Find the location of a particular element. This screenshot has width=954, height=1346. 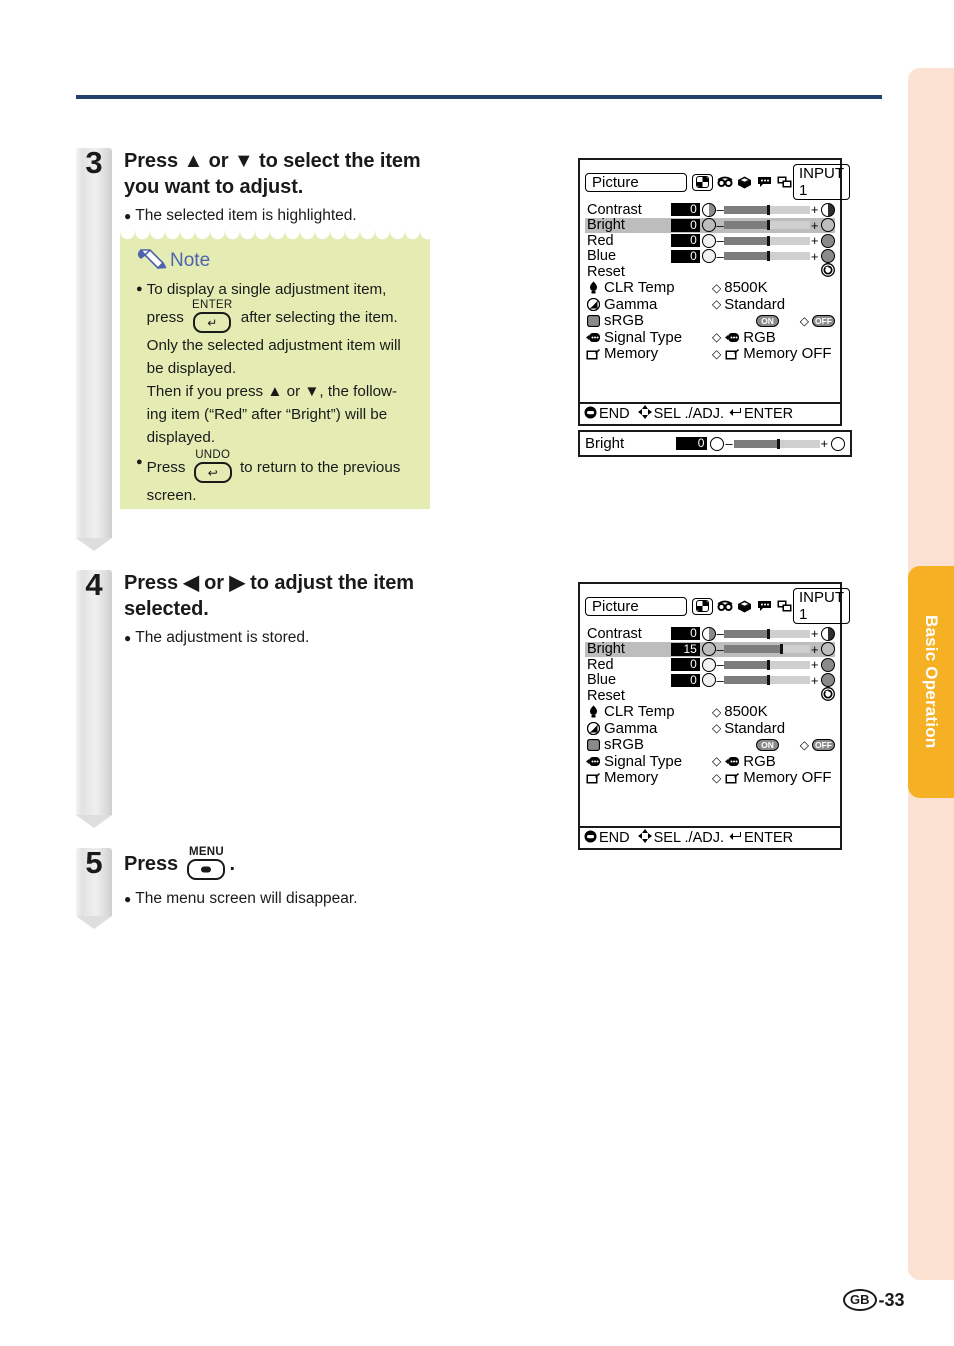

undo-button-label: UNDO is located at coordinates (213, 455).